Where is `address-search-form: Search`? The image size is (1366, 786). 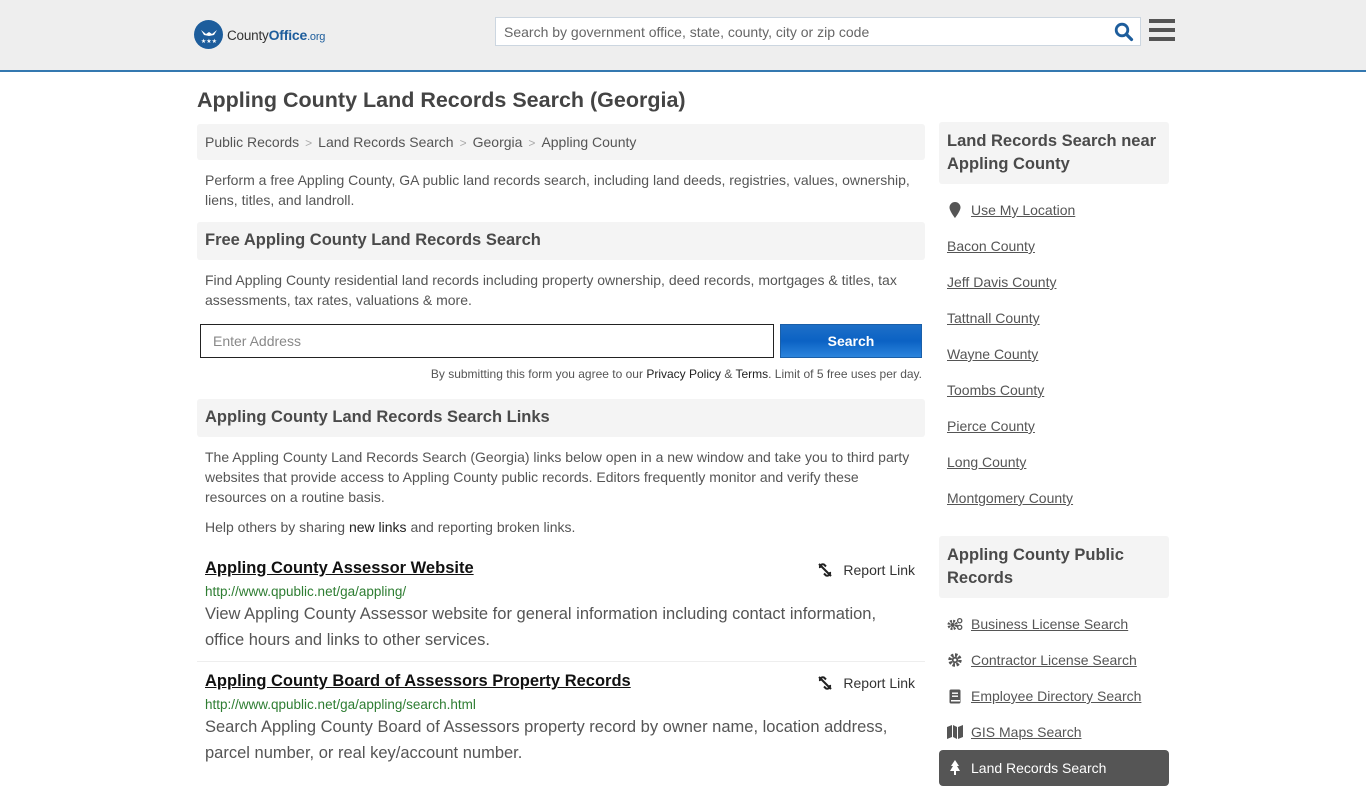 address-search-form: Search is located at coordinates (561, 341).